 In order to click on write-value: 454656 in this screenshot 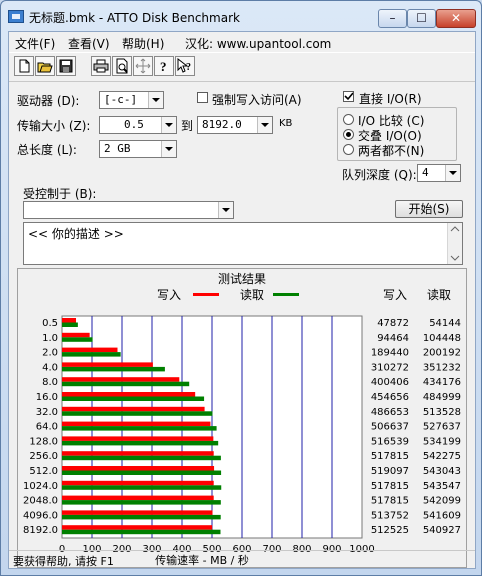, I will do `click(390, 397)`.